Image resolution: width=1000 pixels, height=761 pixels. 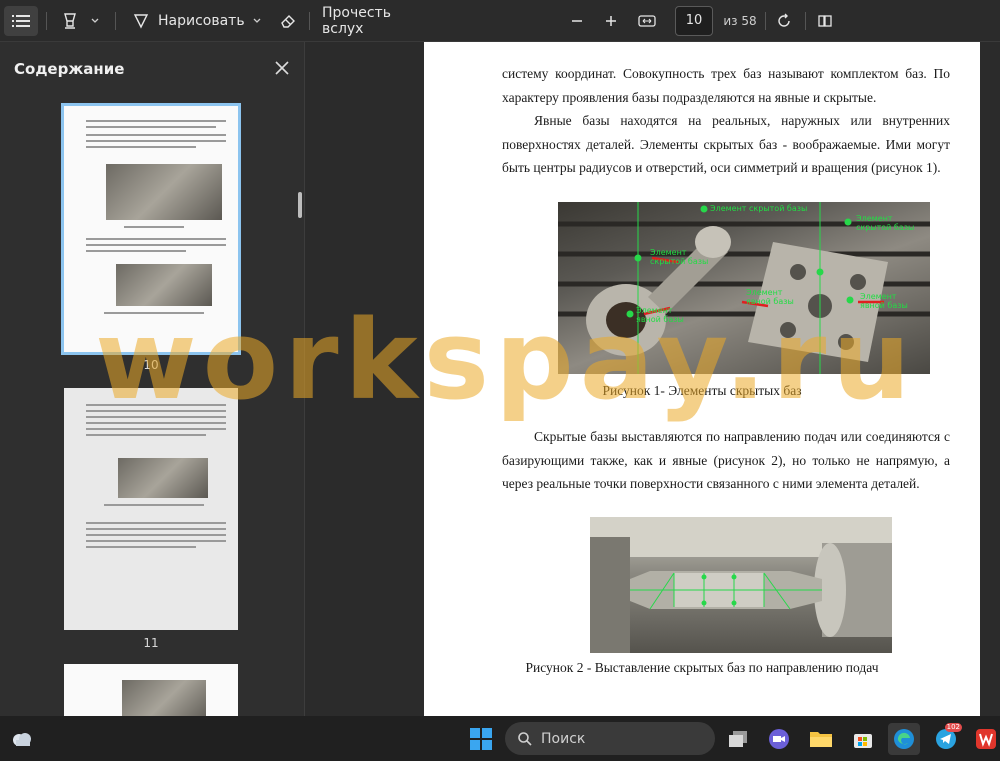 I want to click on weather-cloud-icon, so click(x=22, y=739).